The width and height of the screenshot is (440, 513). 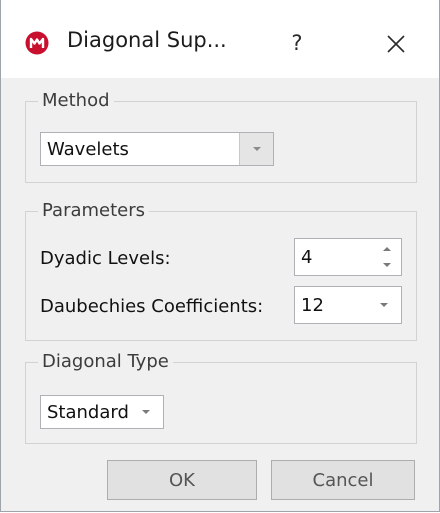 I want to click on parameters-legend: Parameters, so click(x=94, y=211).